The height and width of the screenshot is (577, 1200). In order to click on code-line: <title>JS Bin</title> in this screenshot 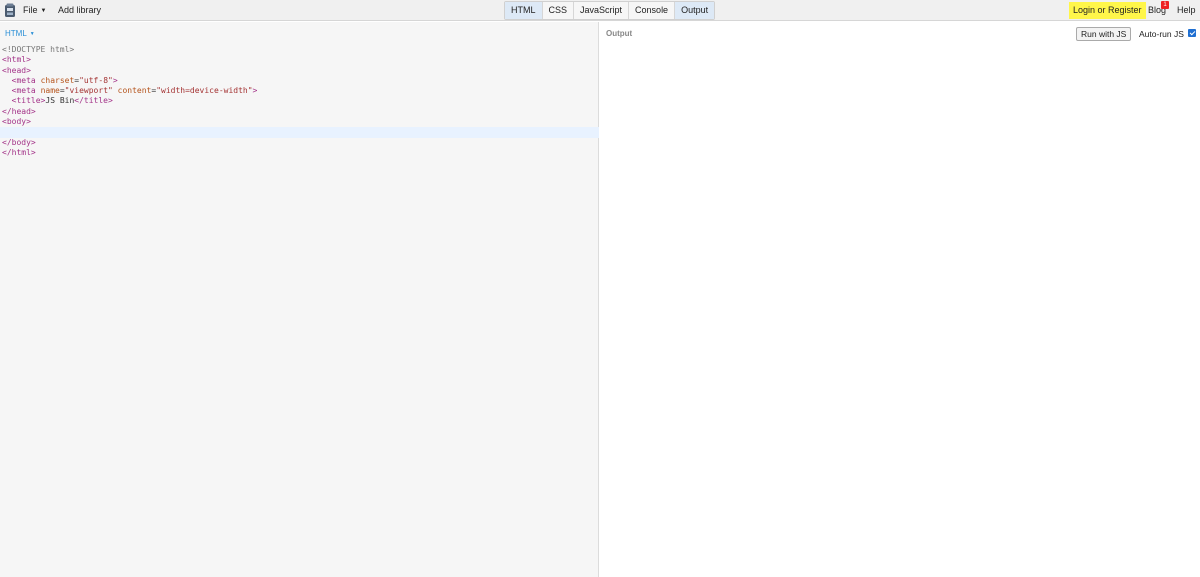, I will do `click(299, 101)`.